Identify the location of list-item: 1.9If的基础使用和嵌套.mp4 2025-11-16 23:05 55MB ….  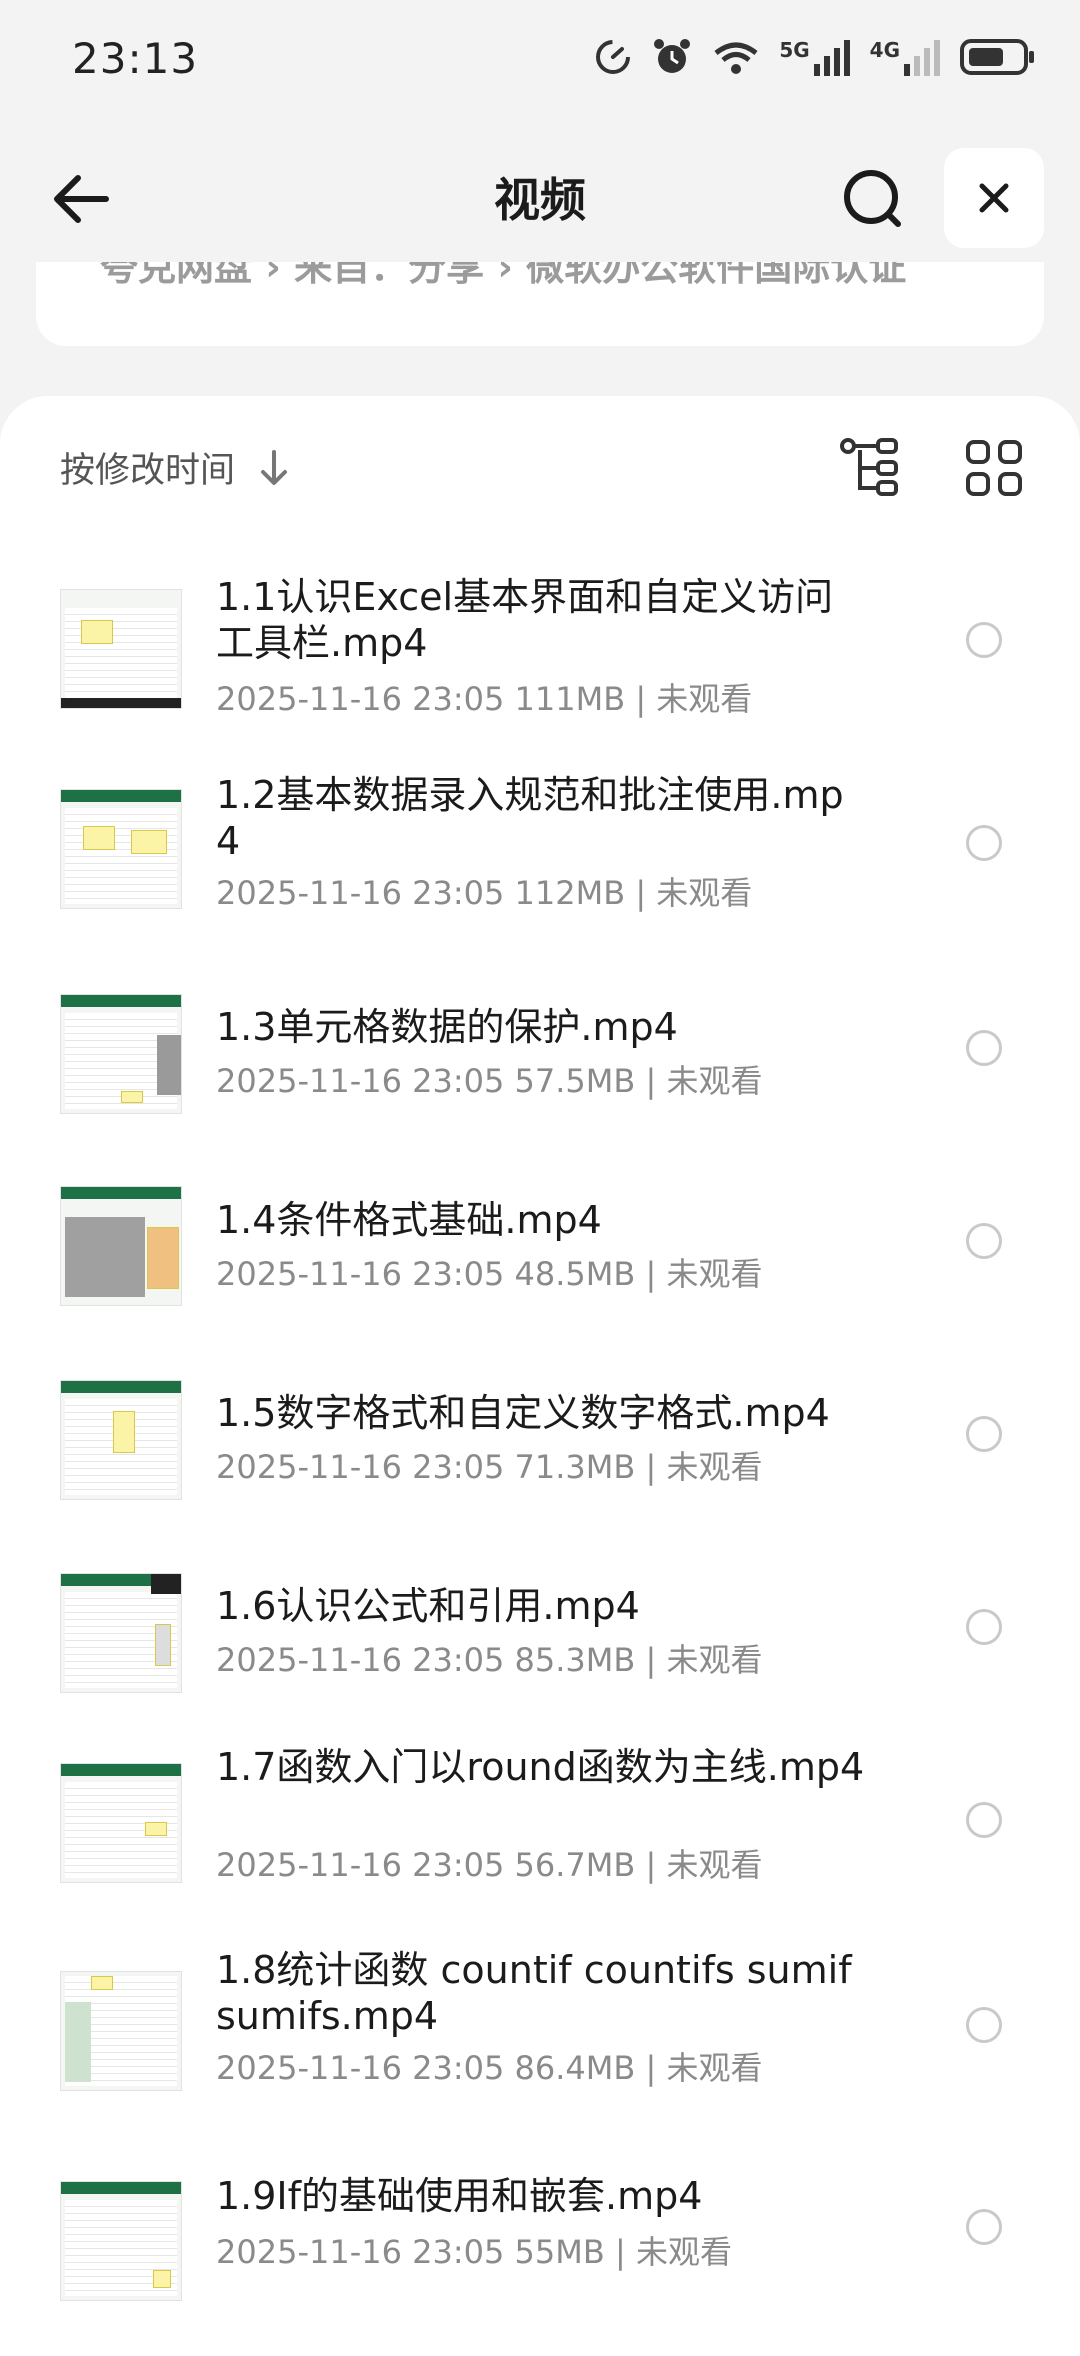
(540, 2225).